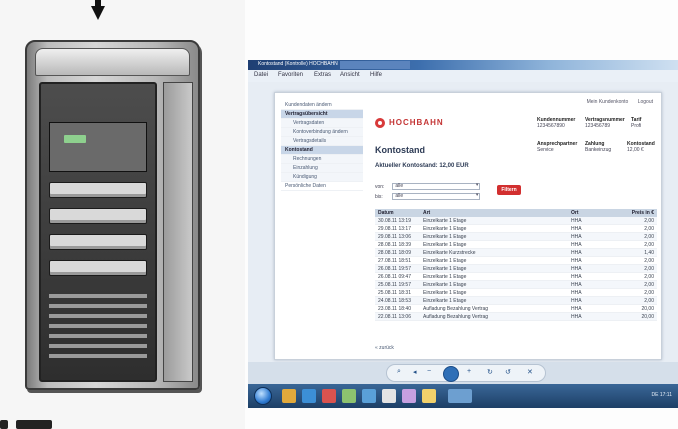  What do you see at coordinates (322, 105) in the screenshot?
I see `nav-item-kundendaten: Kundendaten ändern` at bounding box center [322, 105].